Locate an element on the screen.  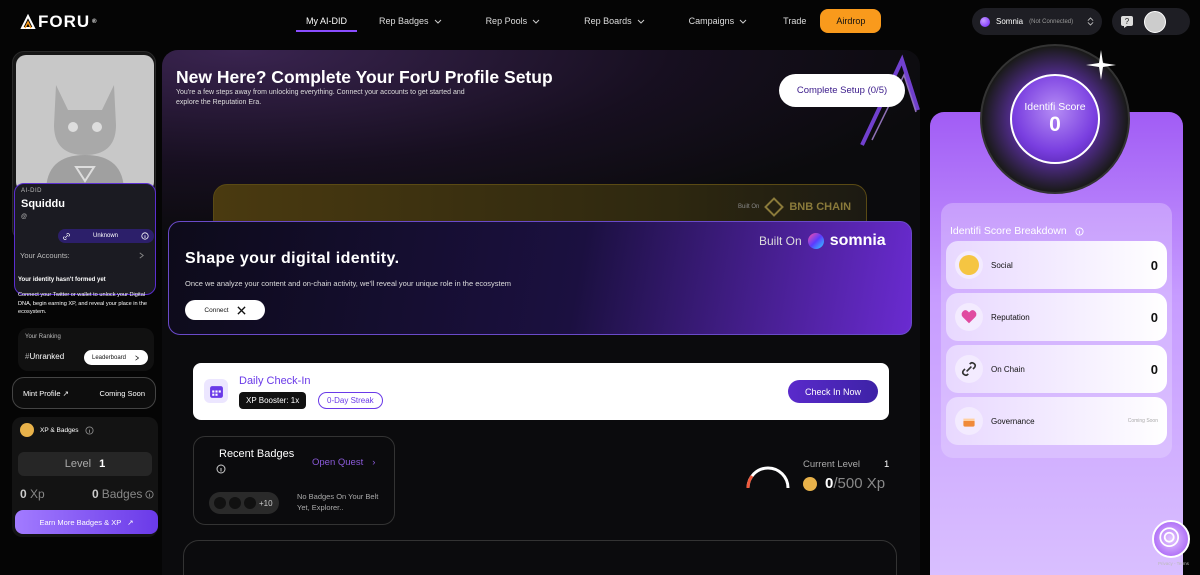
connect-x-button: Connect is located at coordinates (225, 310).